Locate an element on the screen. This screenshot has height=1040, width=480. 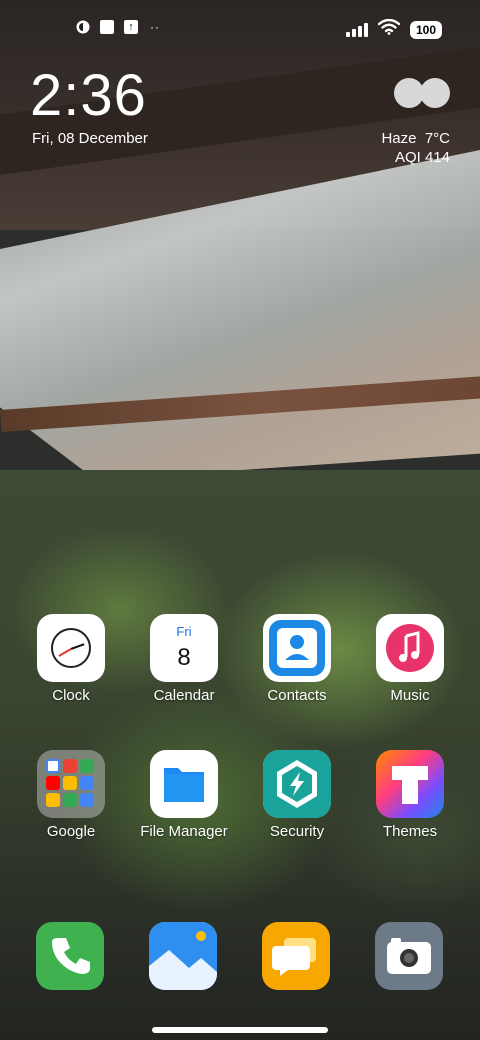
app-music: Music is located at coordinates (410, 659).